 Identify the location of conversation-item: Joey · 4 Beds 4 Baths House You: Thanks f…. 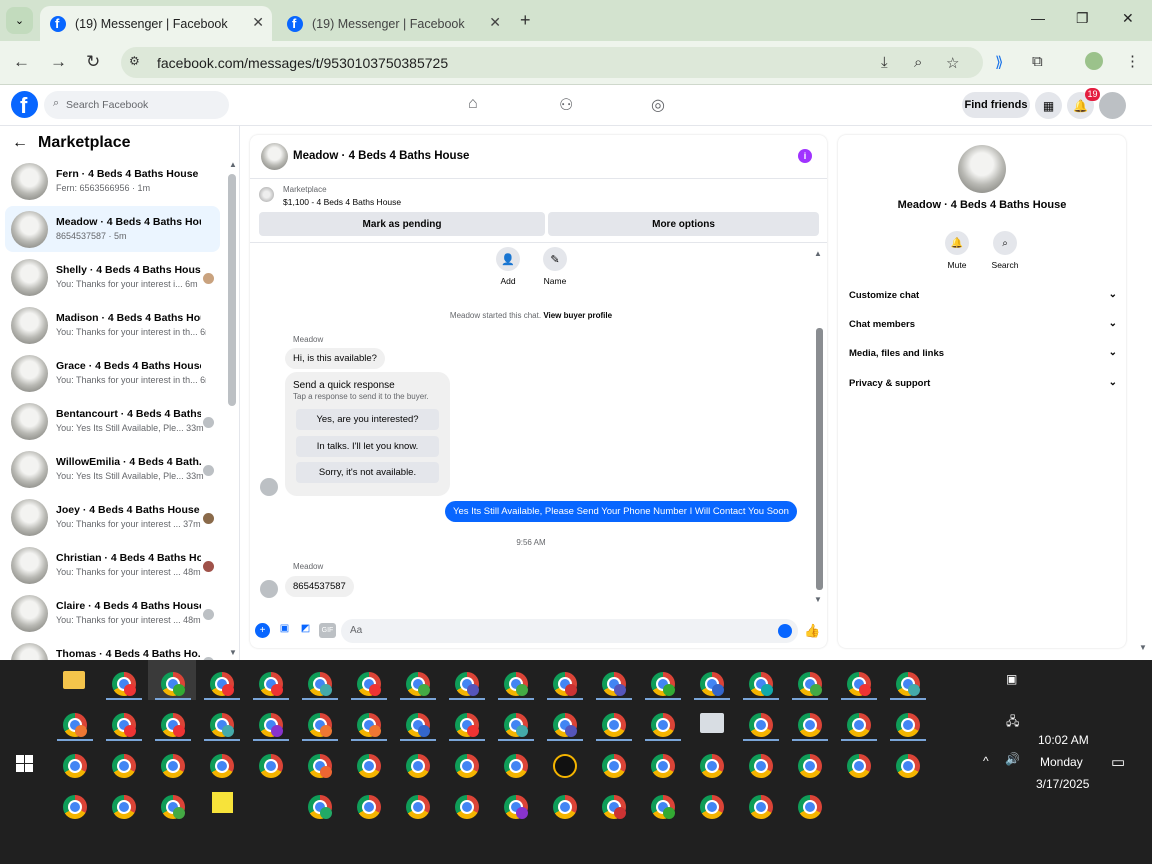
(112, 517).